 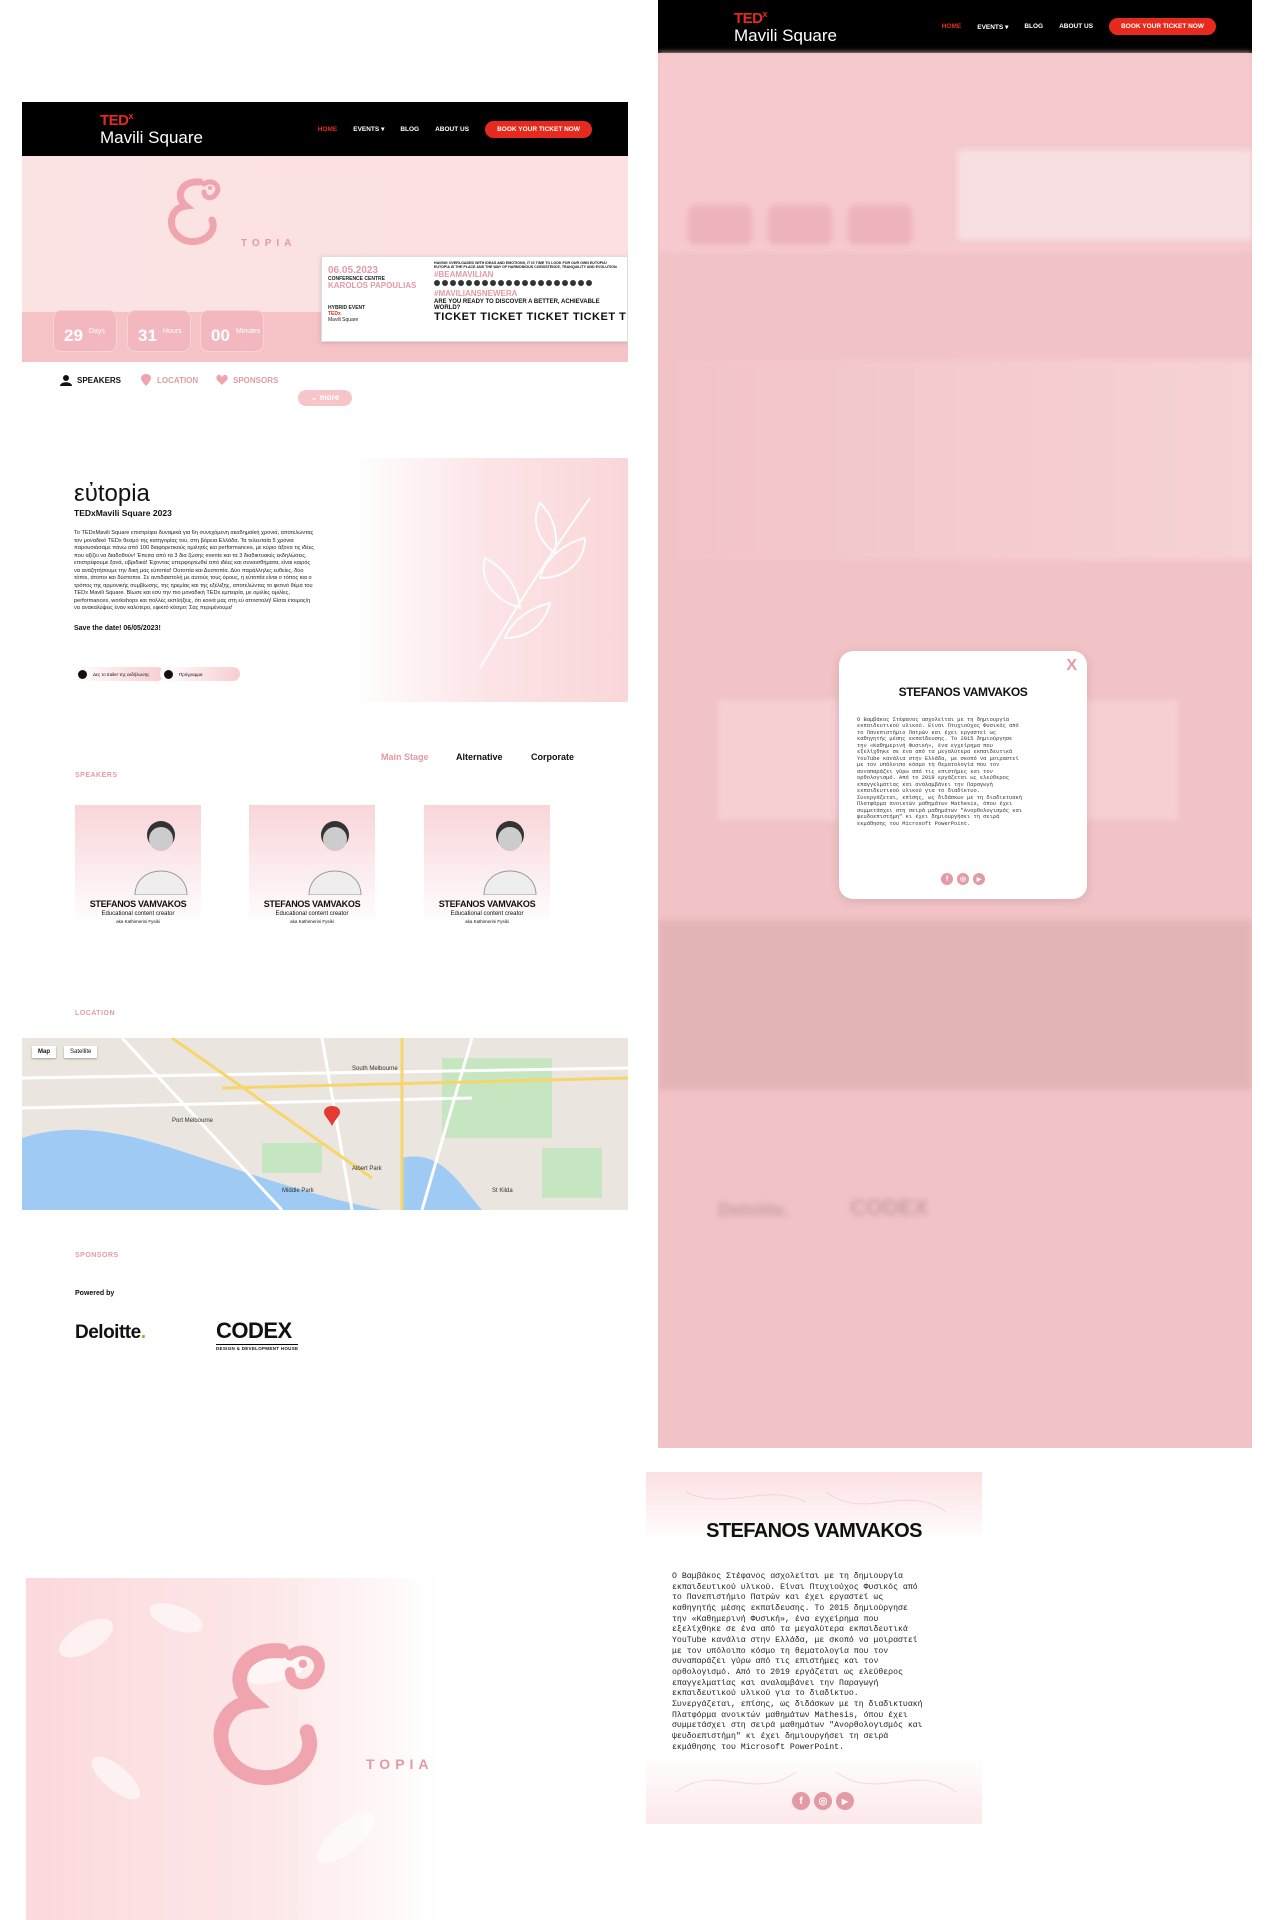 I want to click on map-label: South Melbourne, so click(x=375, y=1069).